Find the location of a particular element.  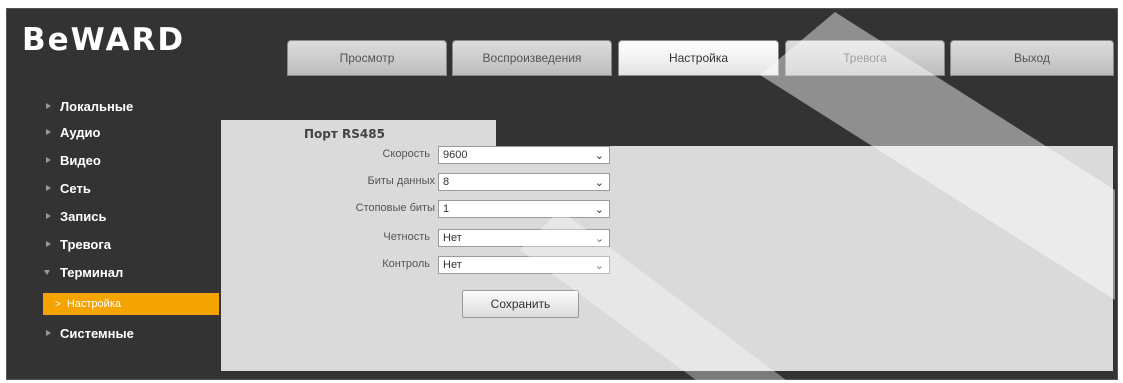

select-value: 9600 is located at coordinates (455, 155).